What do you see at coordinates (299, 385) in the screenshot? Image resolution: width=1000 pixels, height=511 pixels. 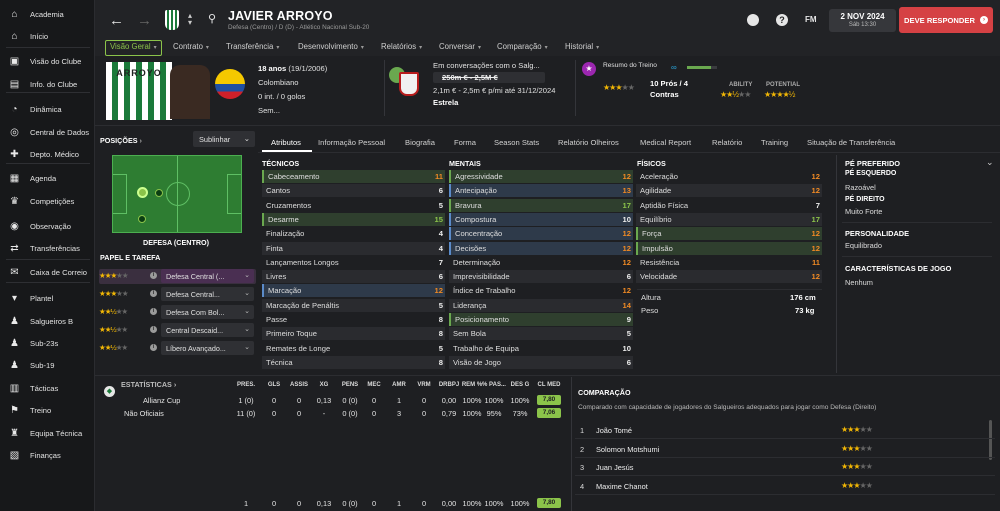 I see `stats-header: ASSIS` at bounding box center [299, 385].